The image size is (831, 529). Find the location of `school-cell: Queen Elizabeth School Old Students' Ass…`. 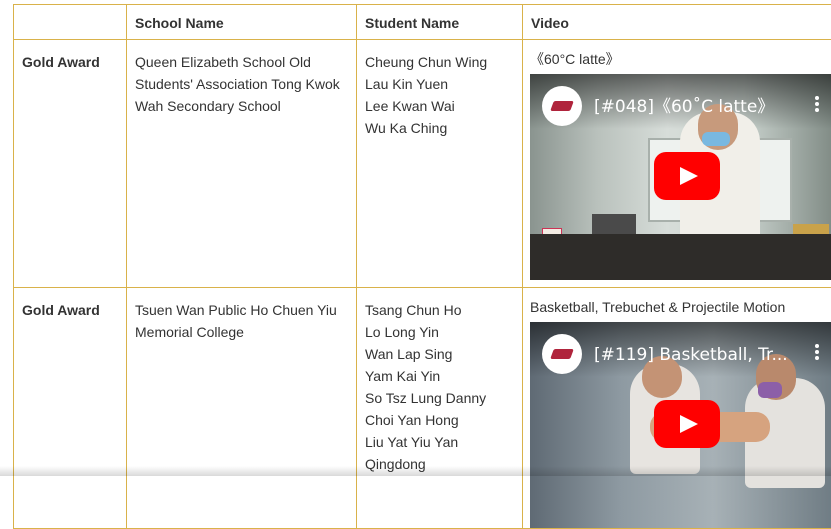

school-cell: Queen Elizabeth School Old Students' Ass… is located at coordinates (242, 164).